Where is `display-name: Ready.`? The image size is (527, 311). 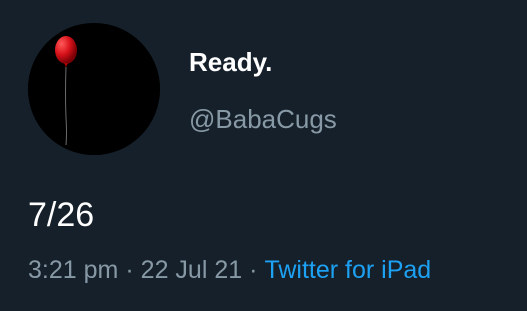 display-name: Ready. is located at coordinates (230, 62).